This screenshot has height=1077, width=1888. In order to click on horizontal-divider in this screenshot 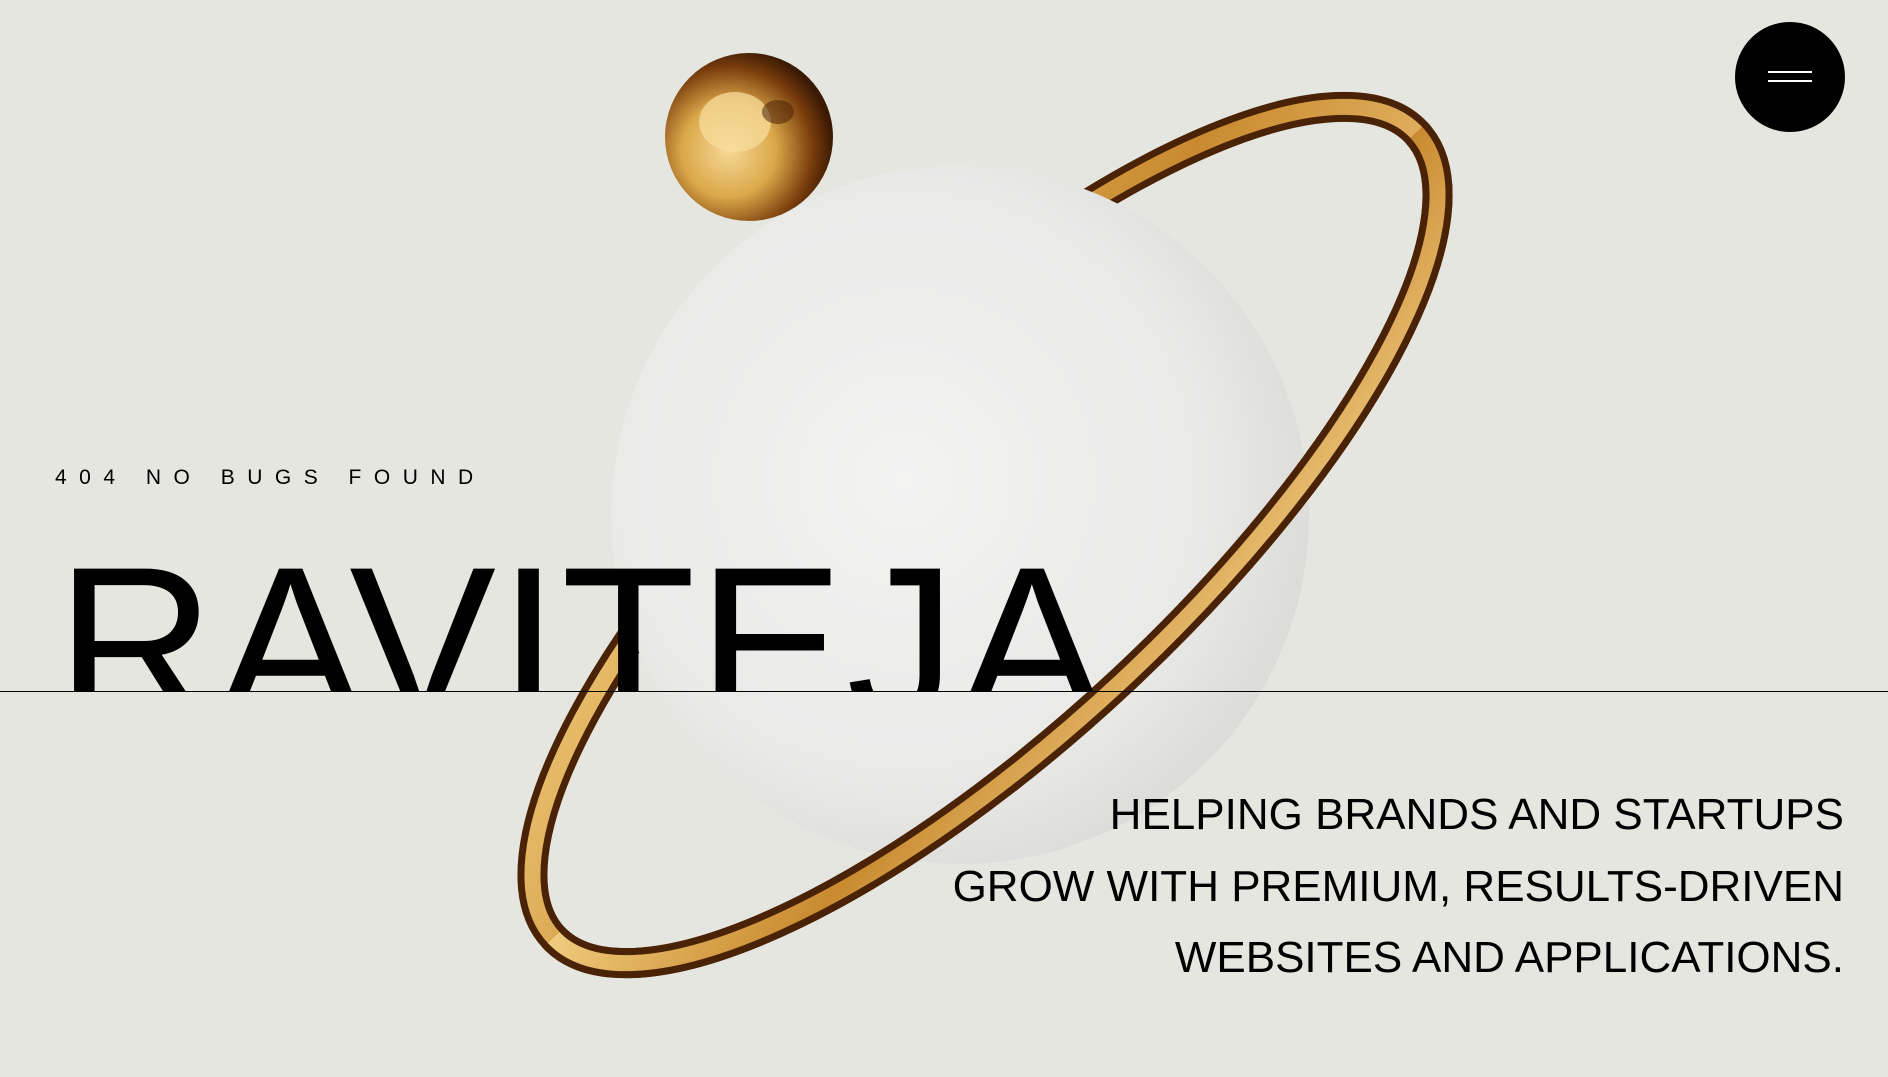, I will do `click(944, 691)`.